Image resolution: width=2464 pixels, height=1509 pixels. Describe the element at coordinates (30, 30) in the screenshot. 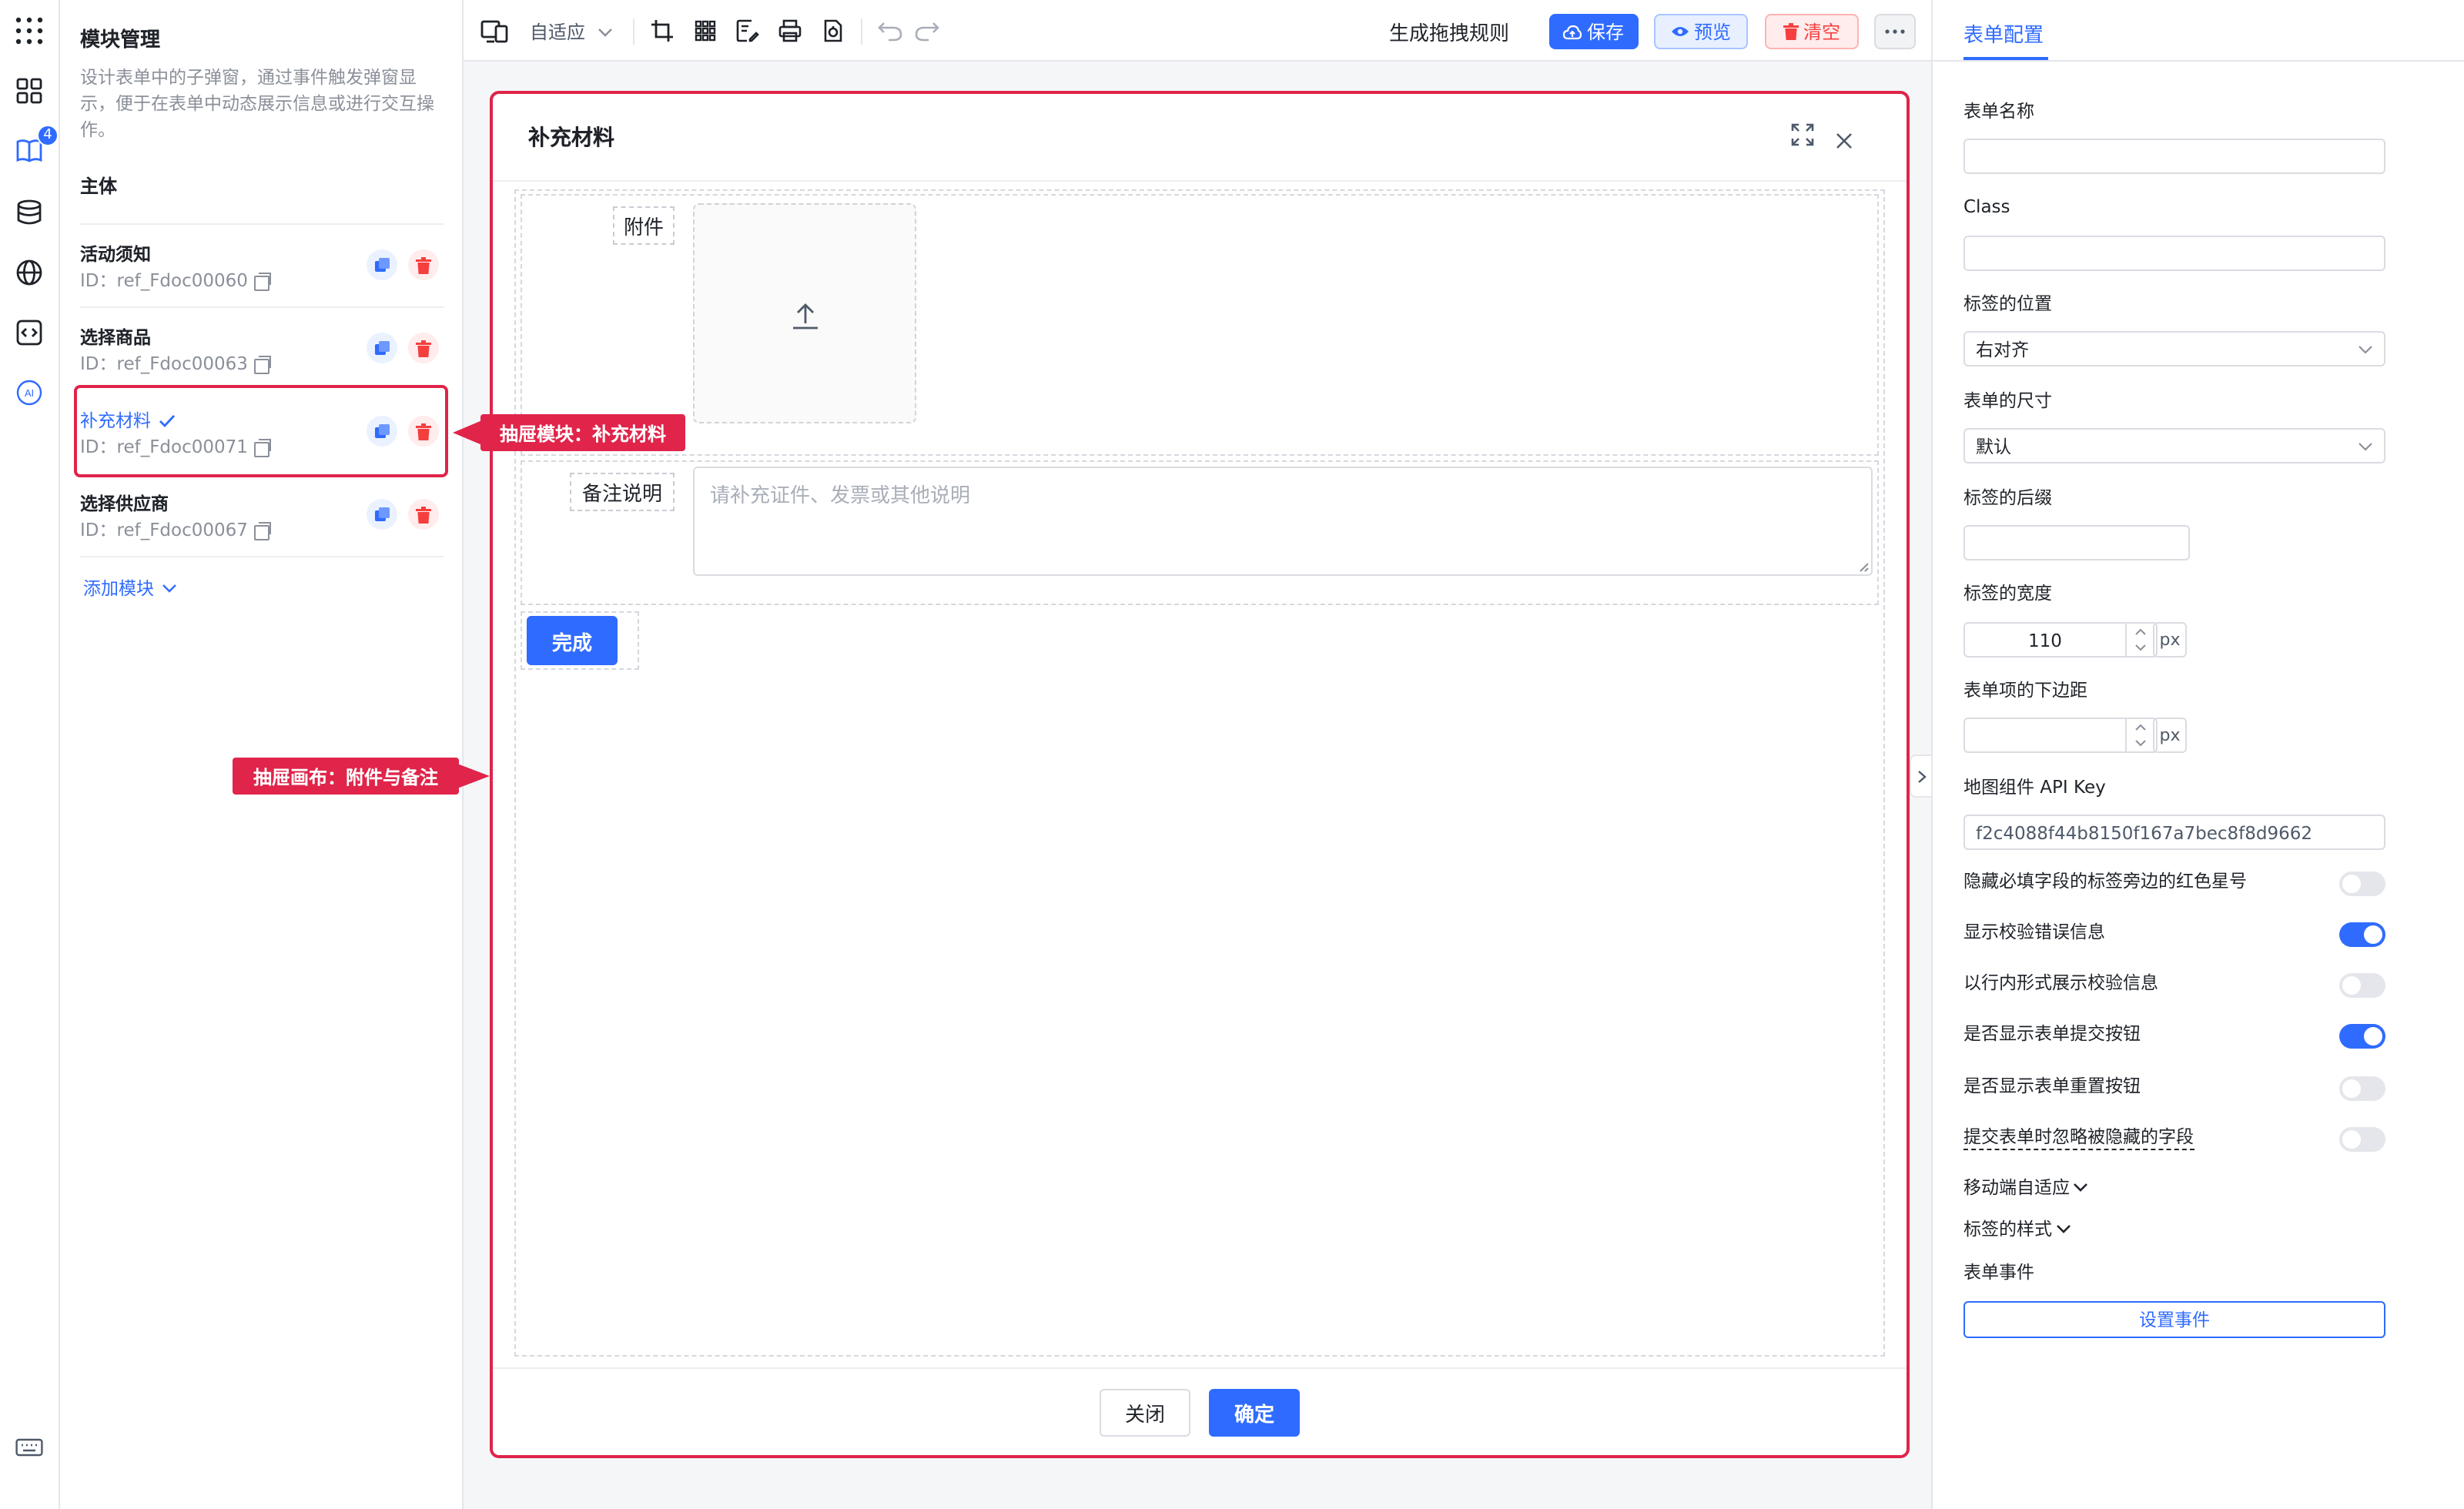

I see `apps-grid-icon` at that location.